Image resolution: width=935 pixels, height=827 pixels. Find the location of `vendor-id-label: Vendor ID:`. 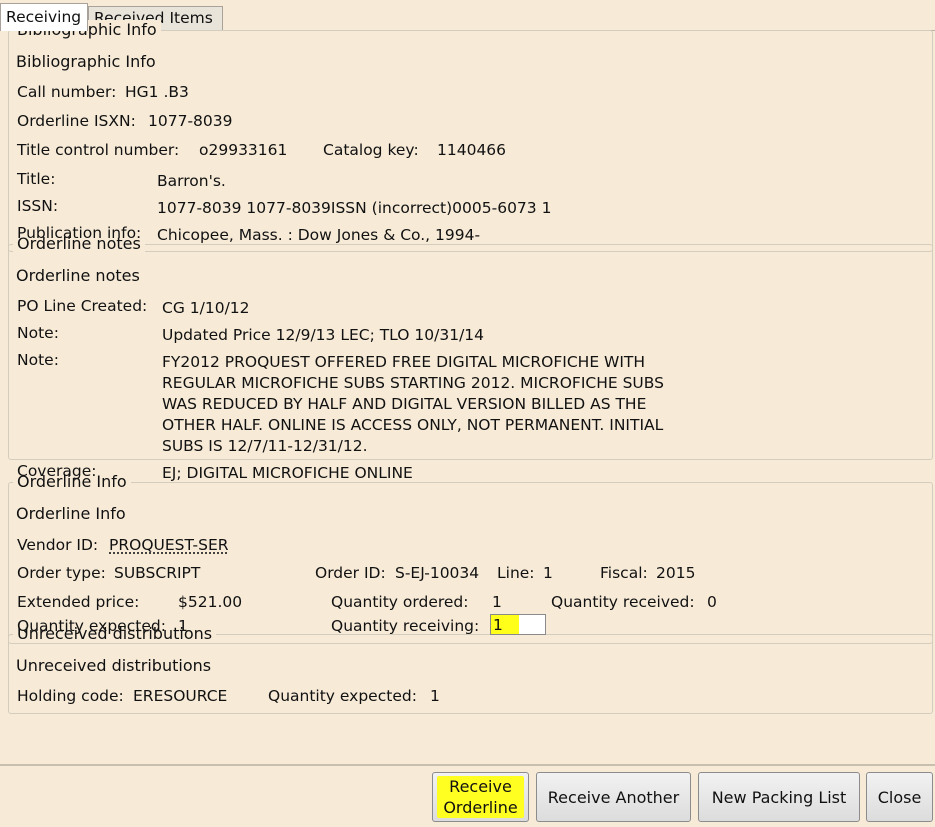

vendor-id-label: Vendor ID: is located at coordinates (58, 545).